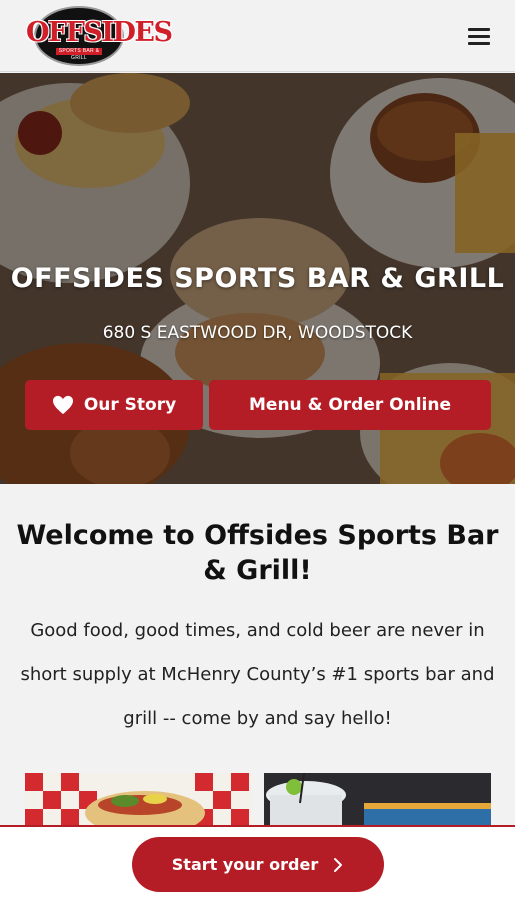  I want to click on drink-thumbnail, so click(377, 803).